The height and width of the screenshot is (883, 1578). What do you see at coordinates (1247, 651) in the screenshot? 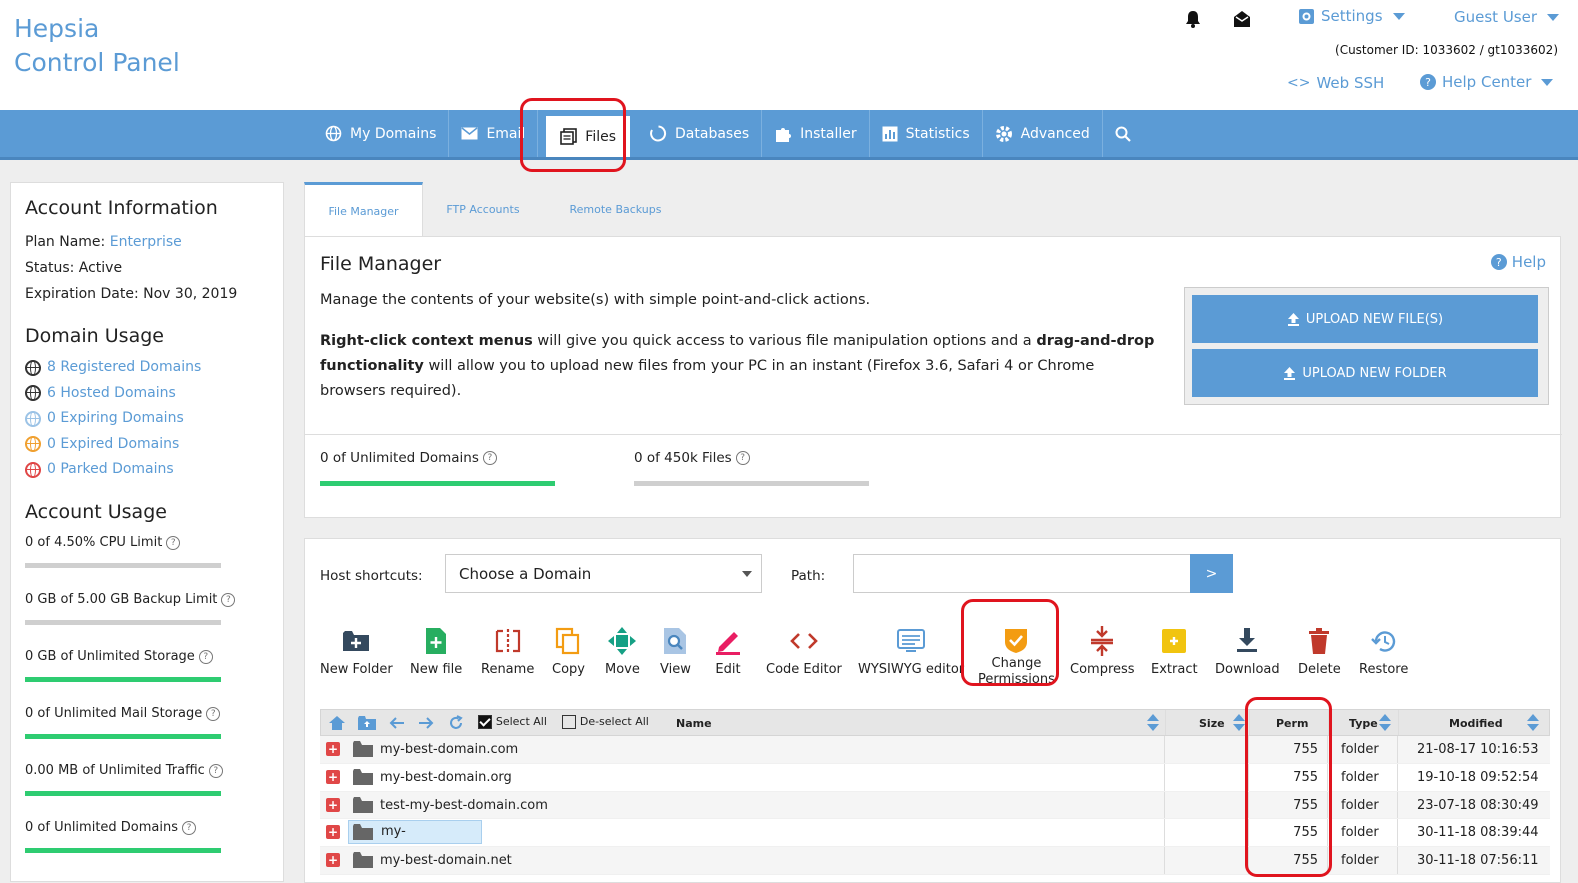
I see `download-button: Download` at bounding box center [1247, 651].